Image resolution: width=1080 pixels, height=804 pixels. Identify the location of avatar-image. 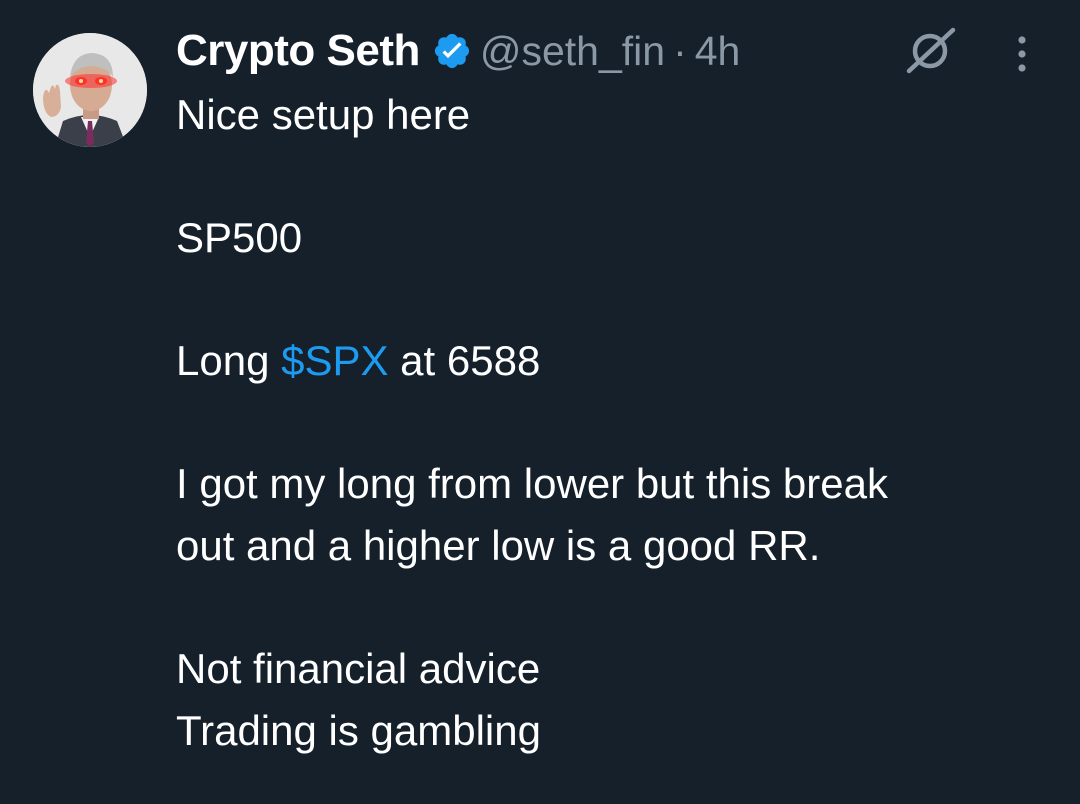
(90, 90).